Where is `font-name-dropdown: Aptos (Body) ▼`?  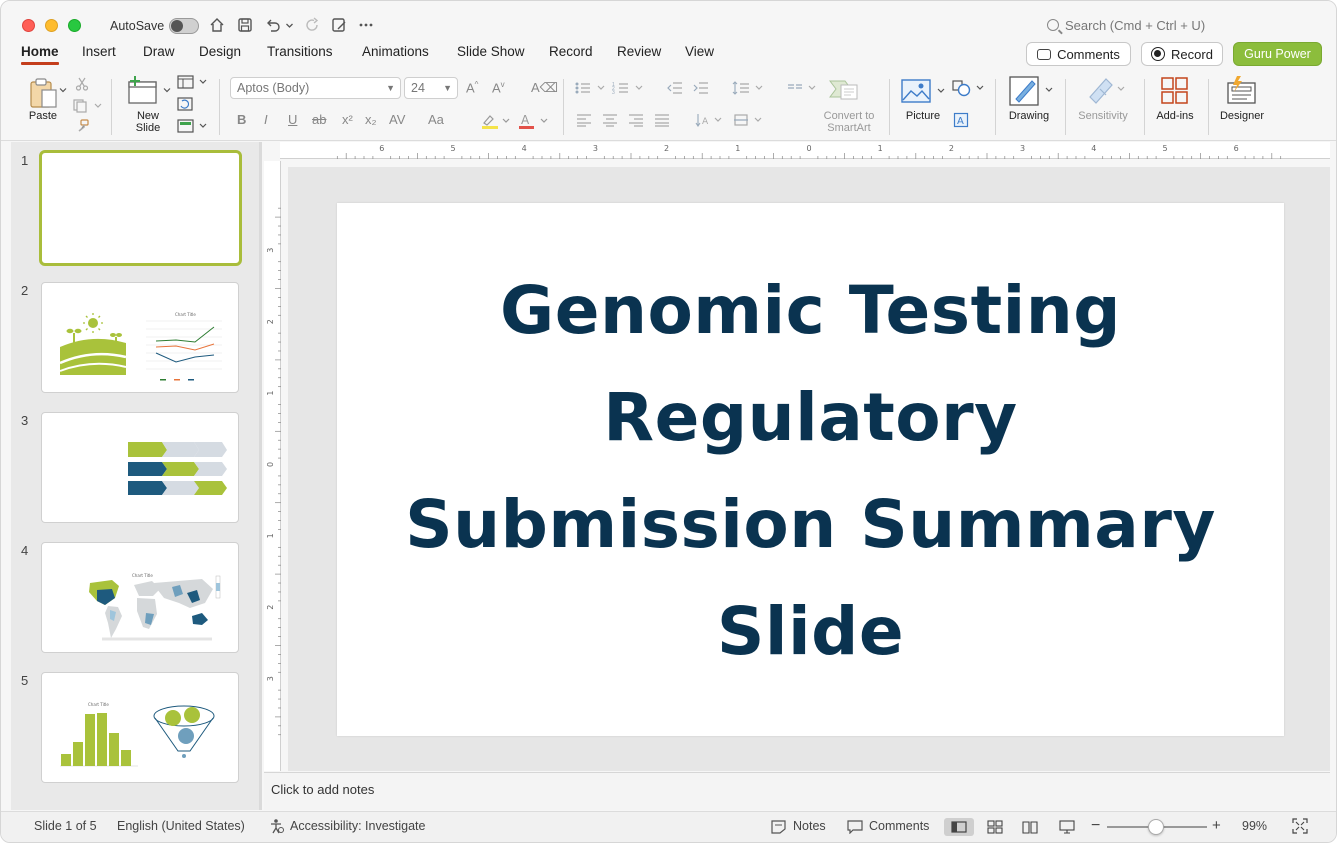
font-name-dropdown: Aptos (Body) ▼ is located at coordinates (315, 88).